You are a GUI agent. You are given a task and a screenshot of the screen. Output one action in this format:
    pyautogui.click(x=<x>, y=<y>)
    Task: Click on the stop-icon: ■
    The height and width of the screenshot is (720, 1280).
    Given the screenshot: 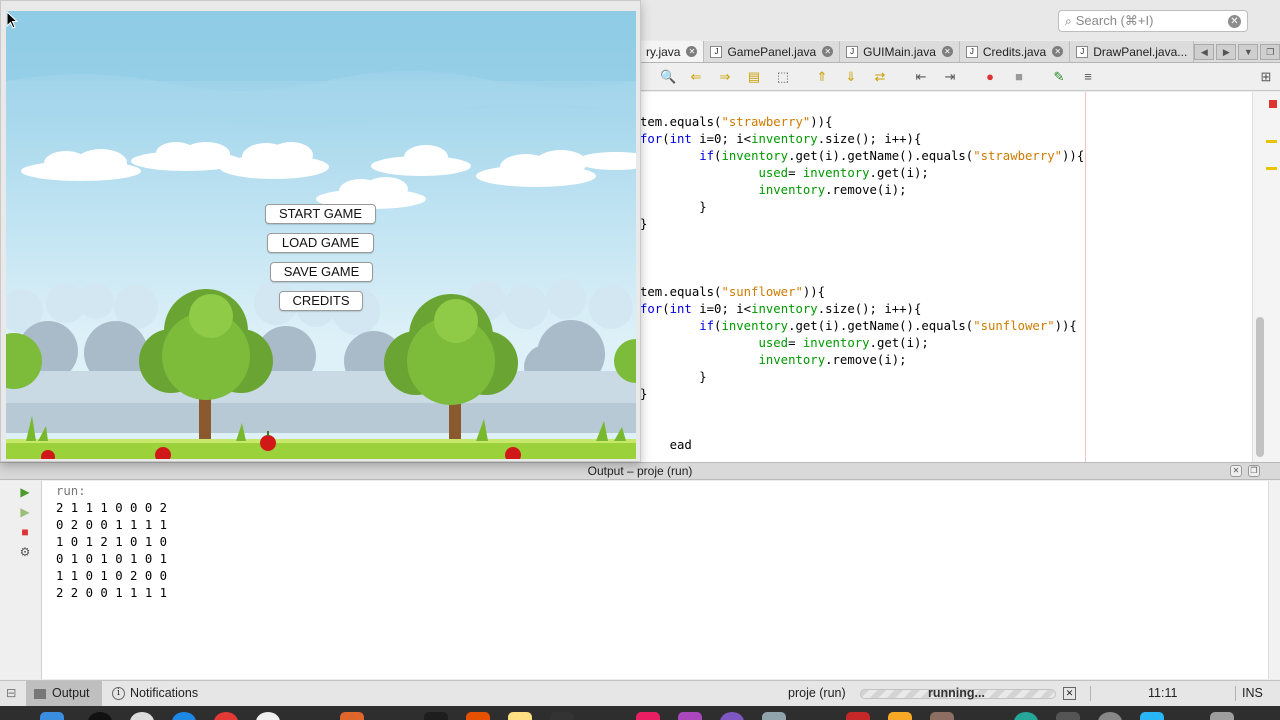 What is the action you would take?
    pyautogui.click(x=25, y=532)
    